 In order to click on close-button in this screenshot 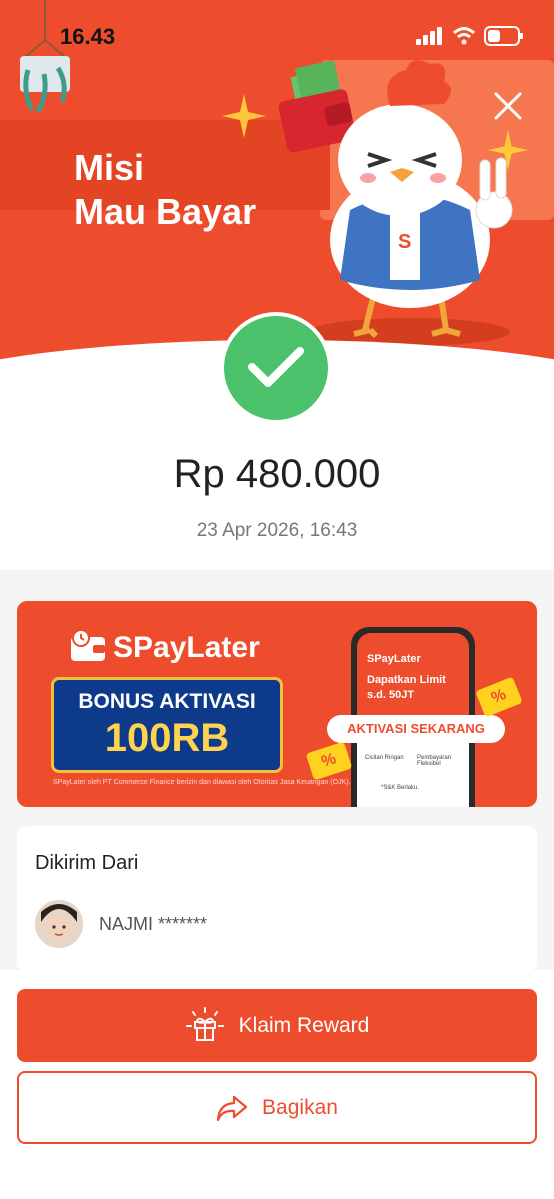, I will do `click(508, 106)`.